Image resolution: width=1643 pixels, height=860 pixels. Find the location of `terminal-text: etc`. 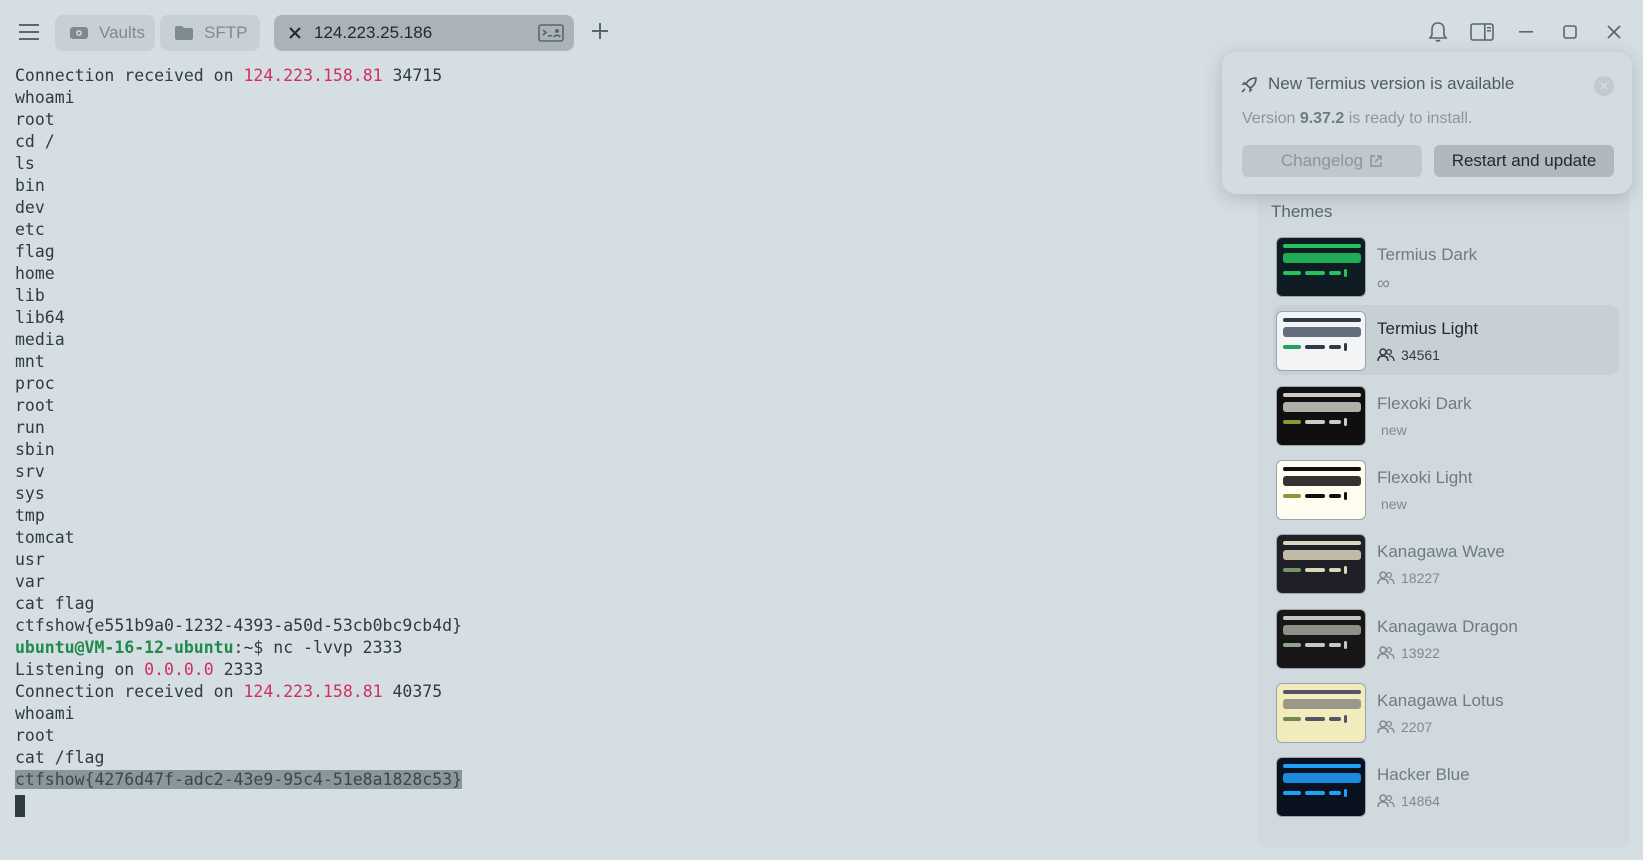

terminal-text: etc is located at coordinates (30, 229).